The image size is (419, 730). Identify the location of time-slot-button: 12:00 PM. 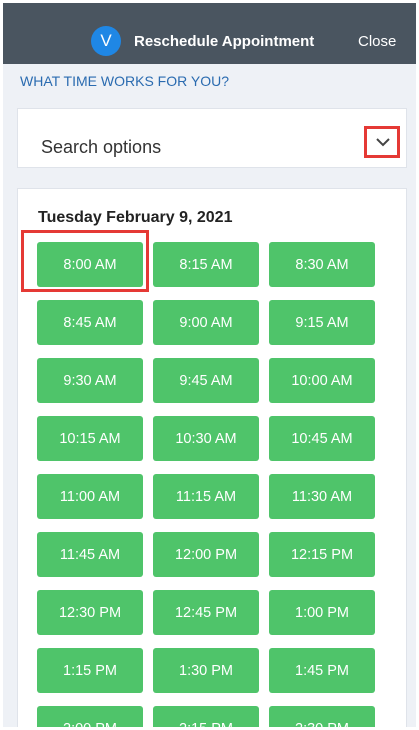
(206, 554).